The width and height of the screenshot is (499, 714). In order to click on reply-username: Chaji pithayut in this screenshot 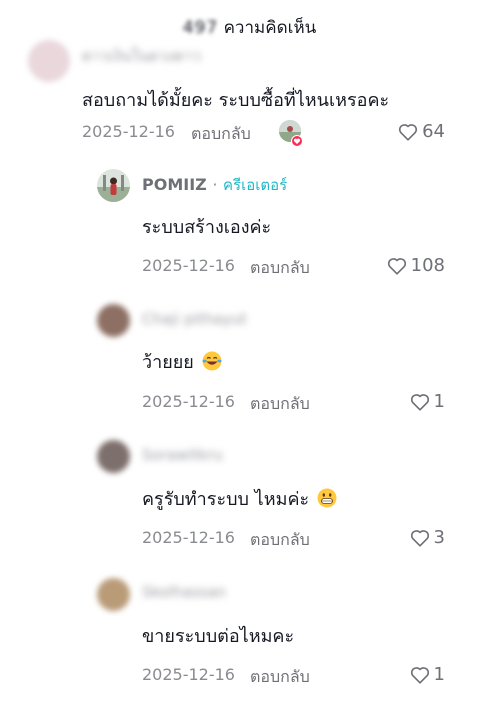, I will do `click(194, 319)`.